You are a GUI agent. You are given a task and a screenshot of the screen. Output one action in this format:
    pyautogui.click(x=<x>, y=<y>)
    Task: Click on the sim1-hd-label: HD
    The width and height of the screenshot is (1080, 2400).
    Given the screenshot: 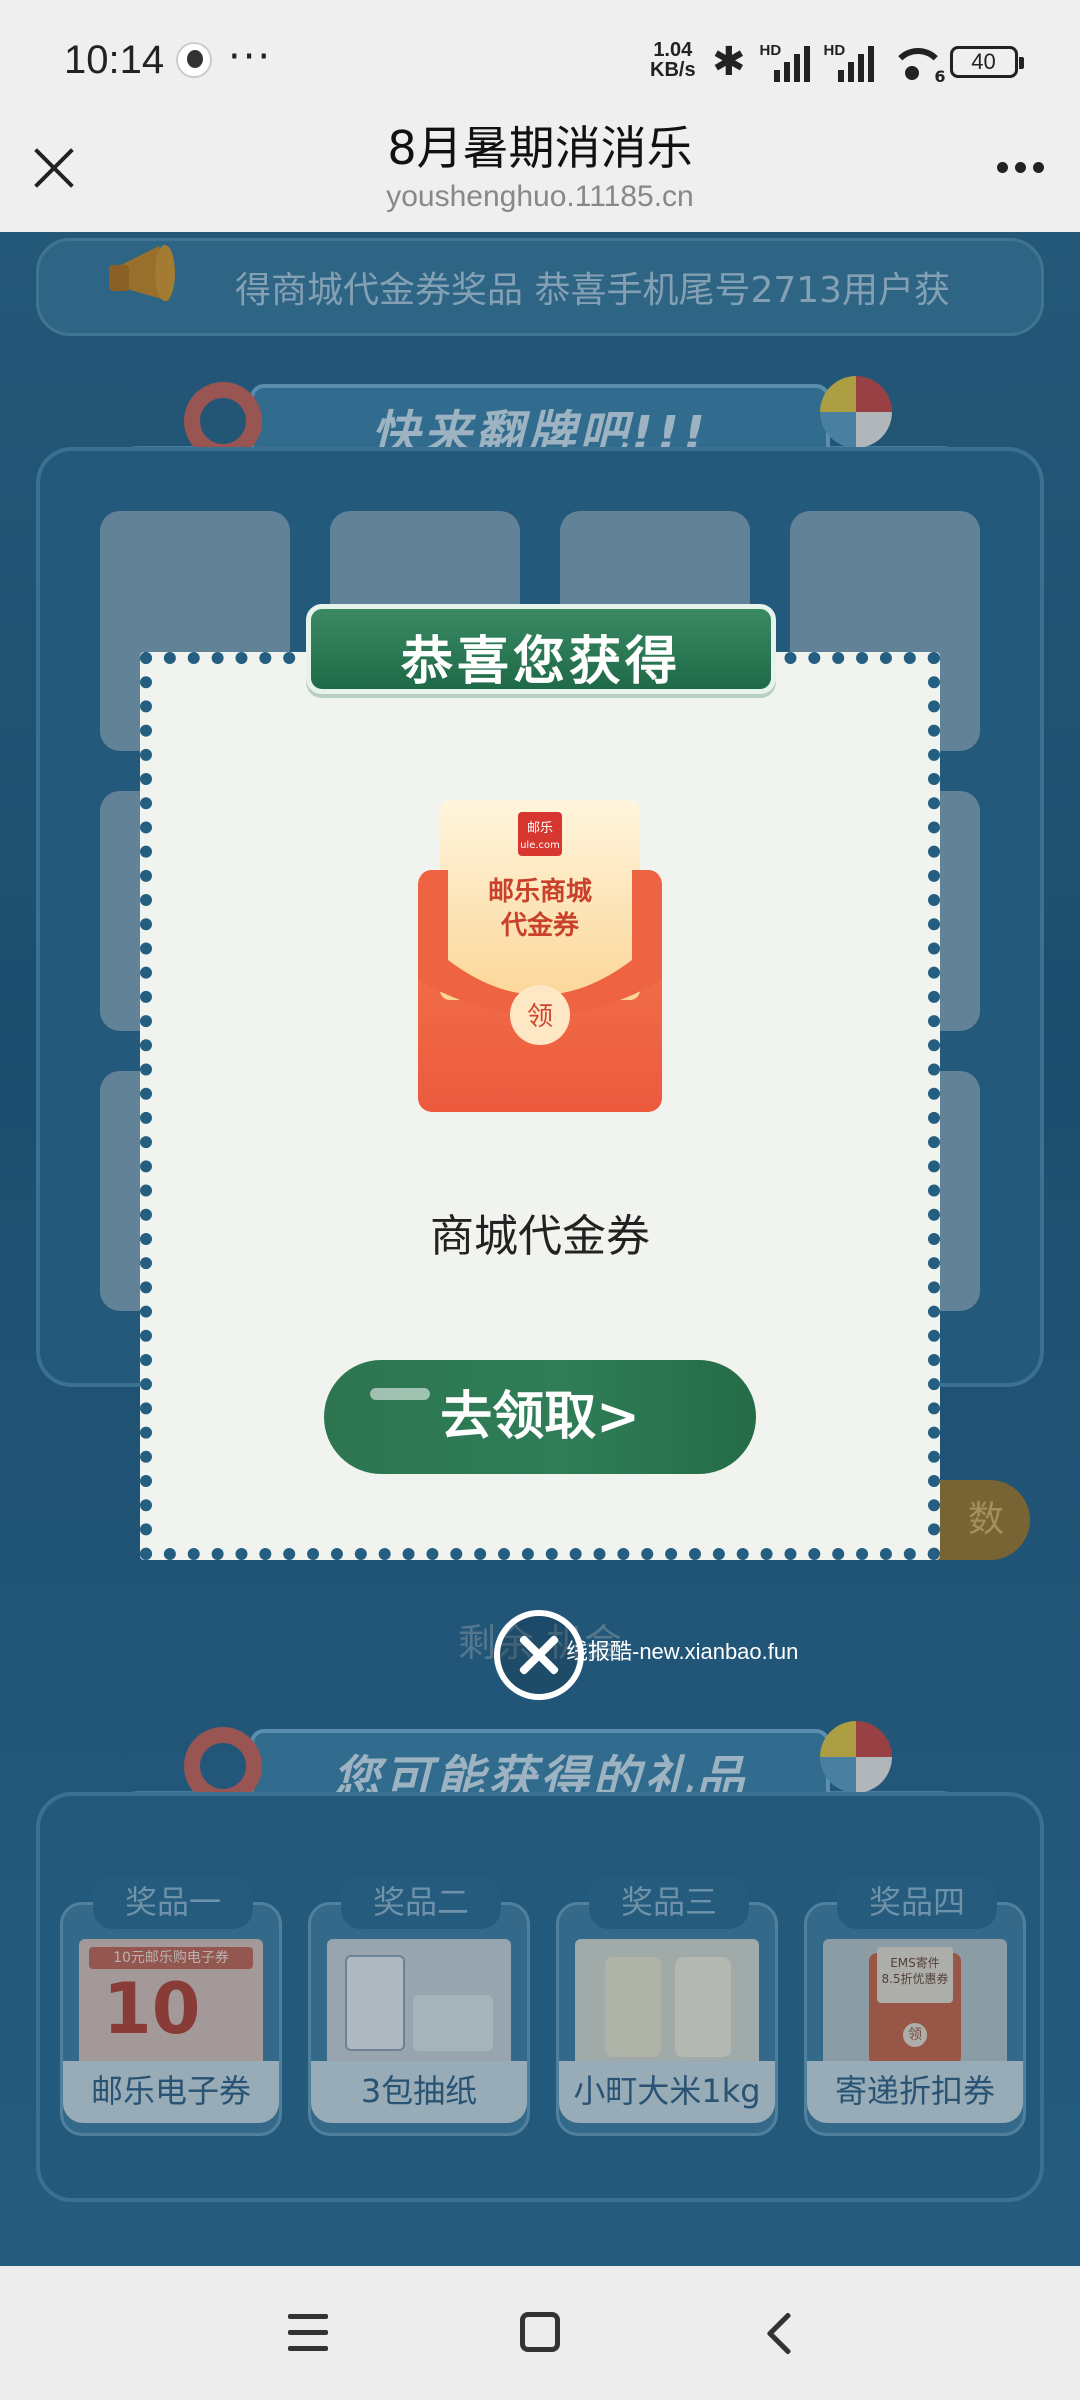 What is the action you would take?
    pyautogui.click(x=770, y=50)
    